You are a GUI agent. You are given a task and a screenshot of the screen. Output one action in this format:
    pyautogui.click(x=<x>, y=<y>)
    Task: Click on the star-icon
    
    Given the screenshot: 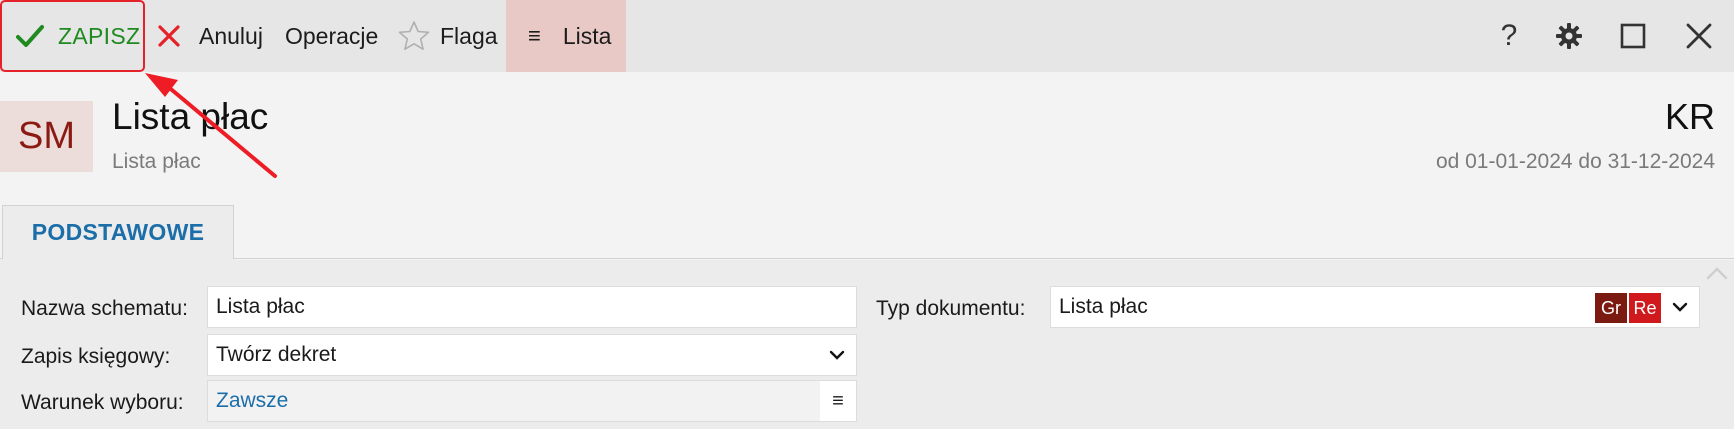 What is the action you would take?
    pyautogui.click(x=414, y=35)
    